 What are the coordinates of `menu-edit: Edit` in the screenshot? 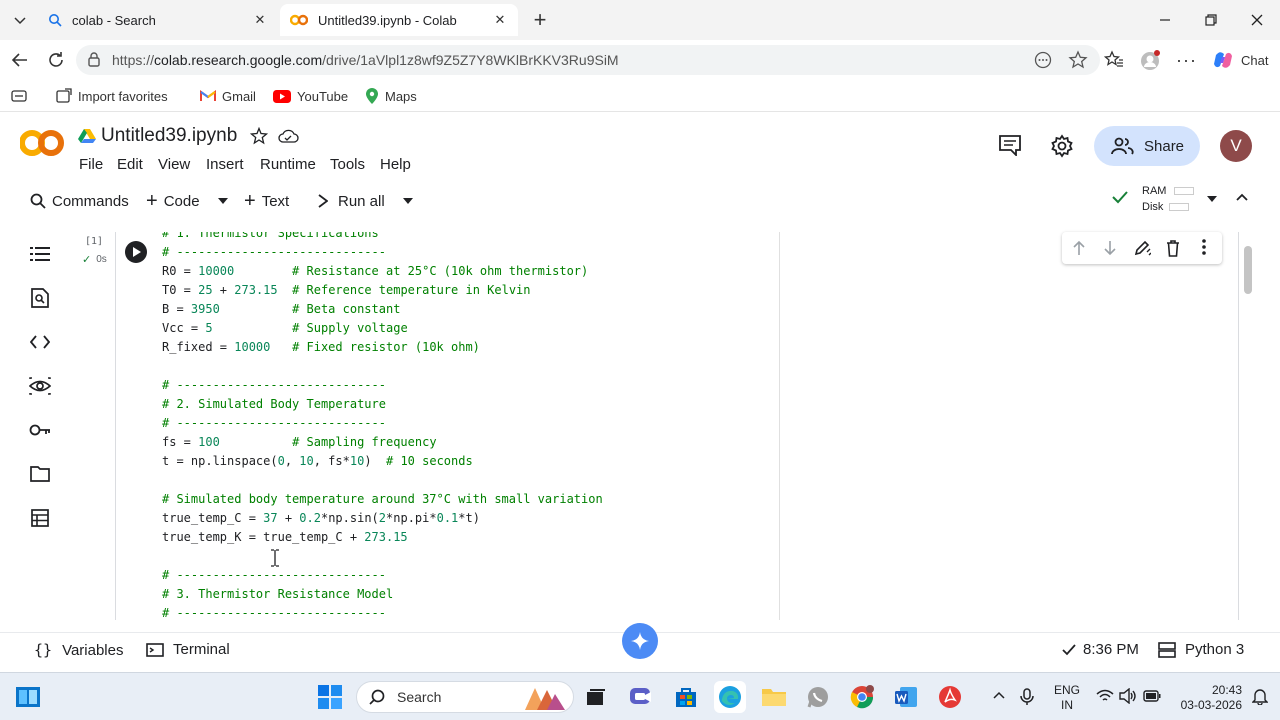 It's located at (130, 164).